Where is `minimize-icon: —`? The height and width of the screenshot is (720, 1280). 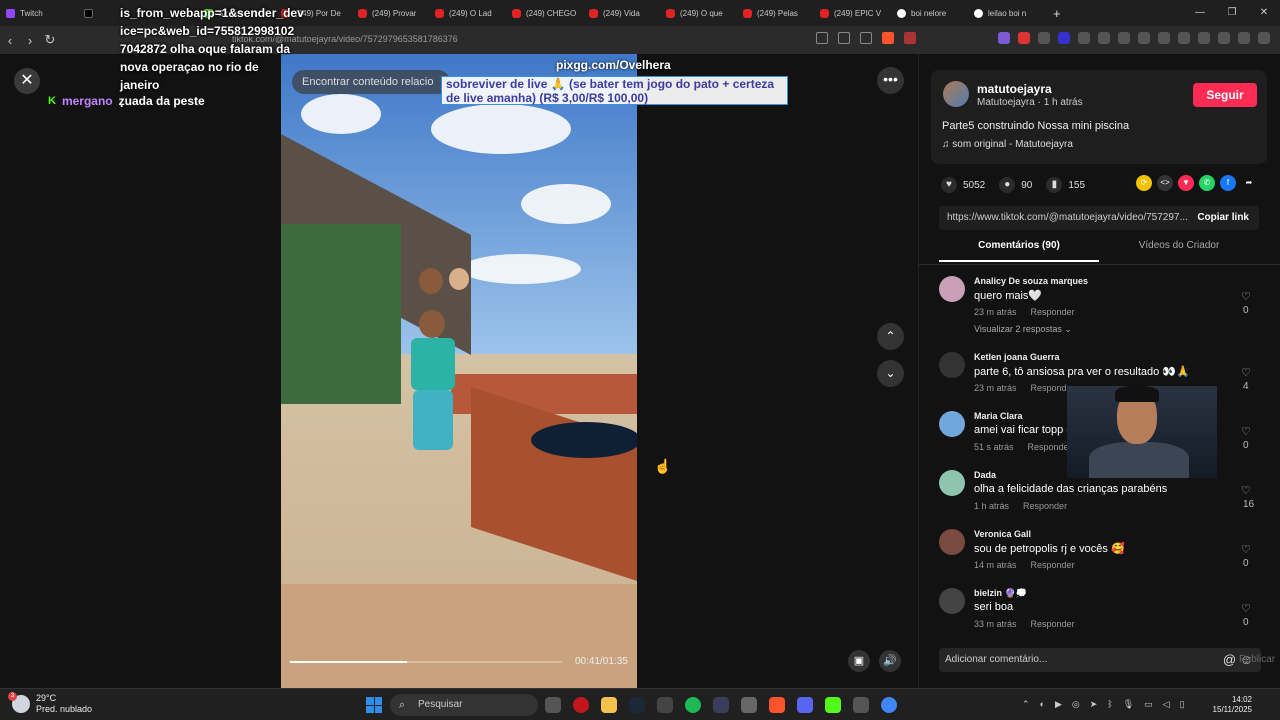
minimize-icon: — is located at coordinates (1200, 13).